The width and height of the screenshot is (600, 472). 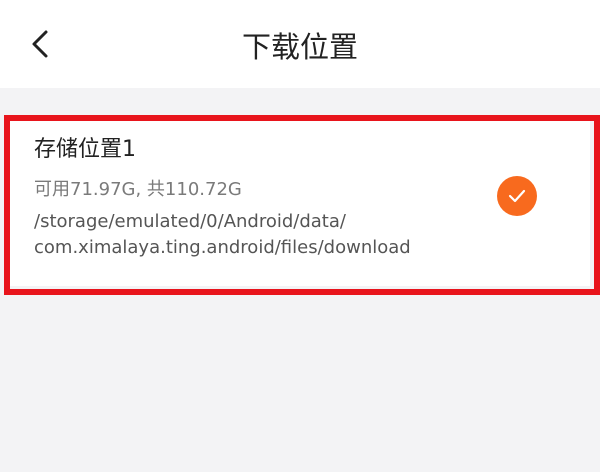 I want to click on storage-path-line-1: /storage/emulated/0/Android/data/, so click(x=190, y=221).